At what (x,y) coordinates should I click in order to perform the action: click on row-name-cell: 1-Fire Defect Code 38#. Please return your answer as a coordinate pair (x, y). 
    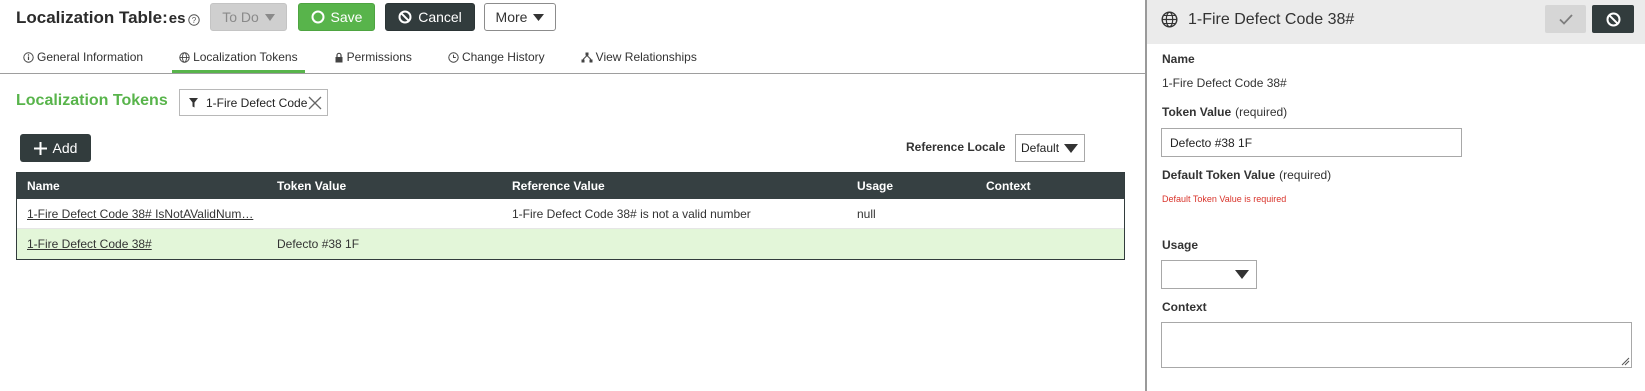
    Looking at the image, I should click on (142, 244).